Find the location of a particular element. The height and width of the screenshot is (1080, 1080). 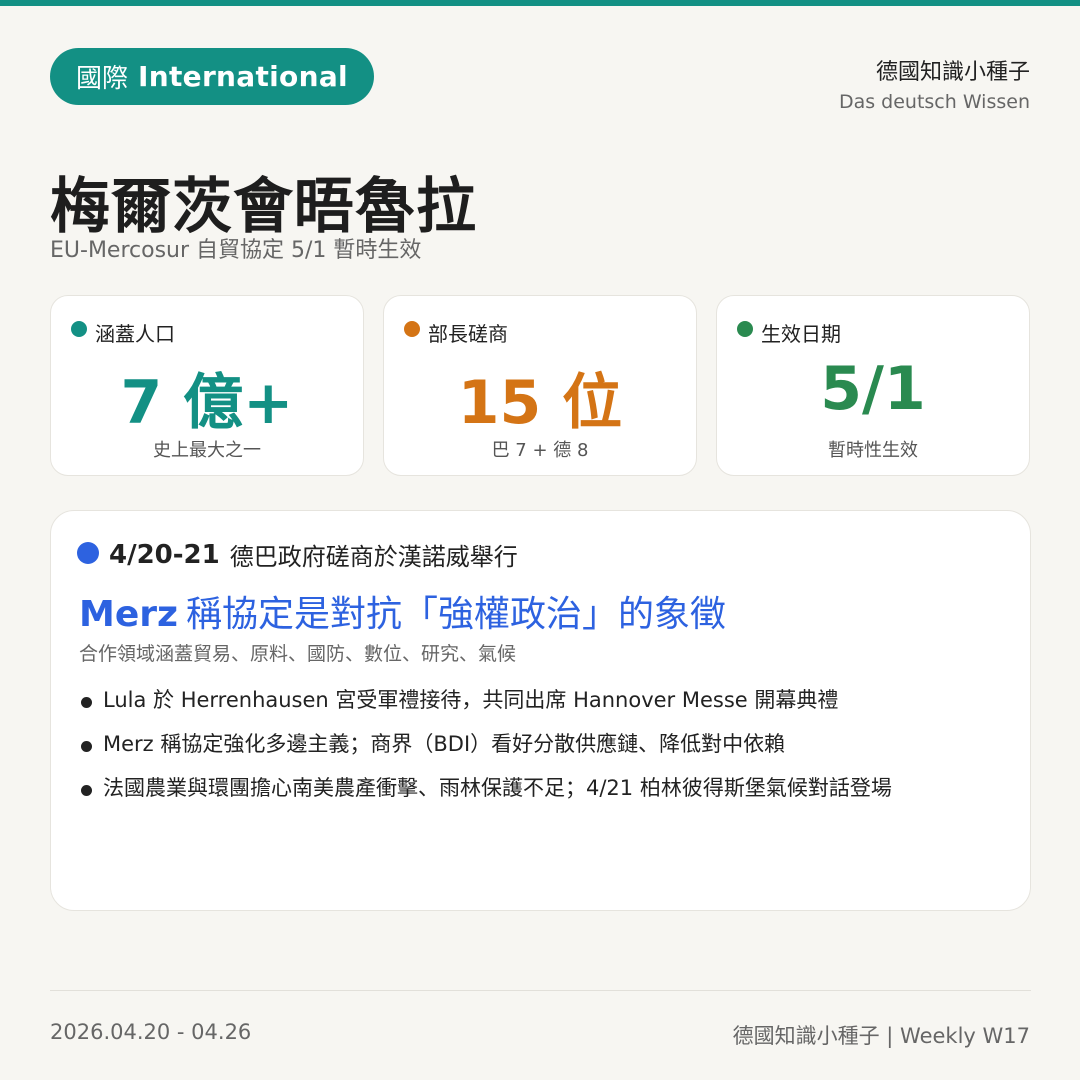

category-badge: 國際 International is located at coordinates (212, 76).